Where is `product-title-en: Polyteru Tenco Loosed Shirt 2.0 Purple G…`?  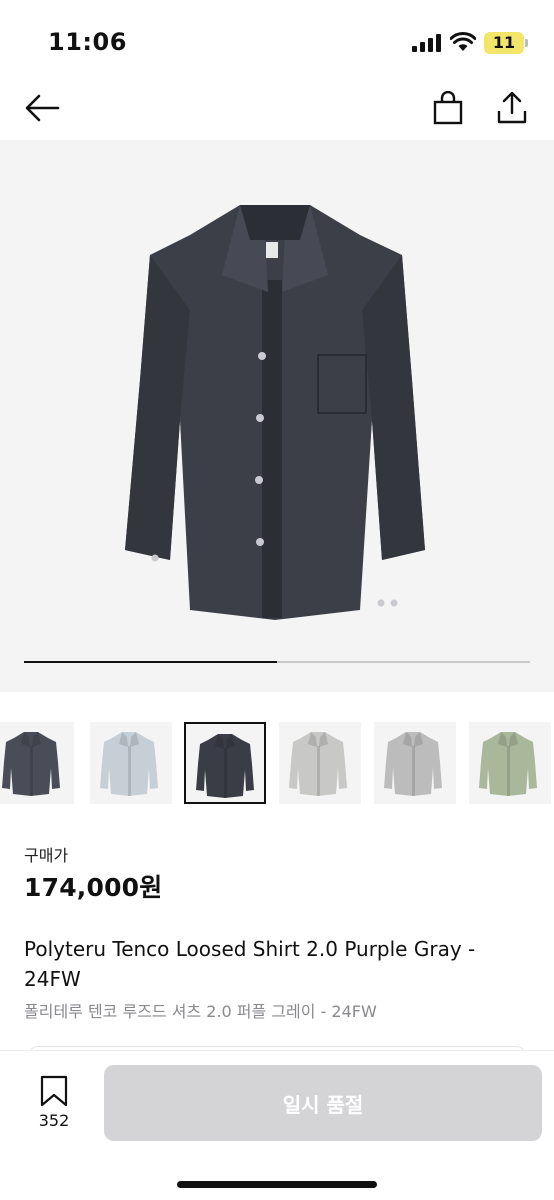
product-title-en: Polyteru Tenco Loosed Shirt 2.0 Purple G… is located at coordinates (250, 964).